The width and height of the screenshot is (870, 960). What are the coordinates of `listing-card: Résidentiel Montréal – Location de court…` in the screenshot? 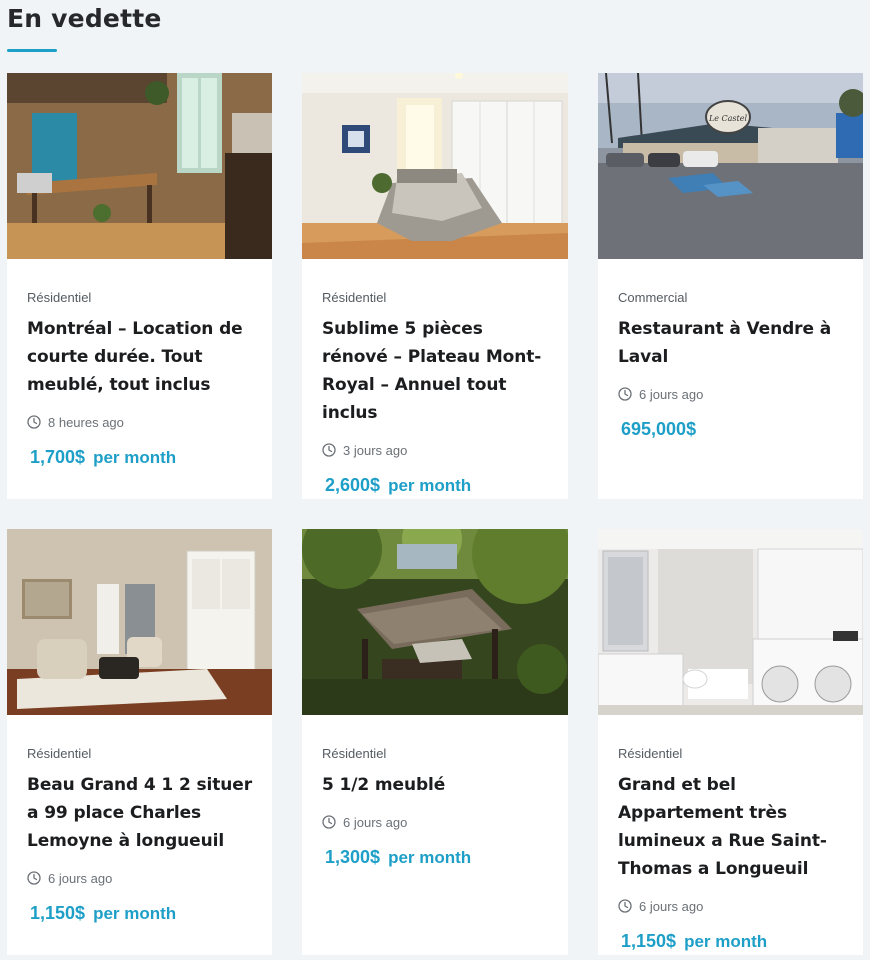 It's located at (139, 286).